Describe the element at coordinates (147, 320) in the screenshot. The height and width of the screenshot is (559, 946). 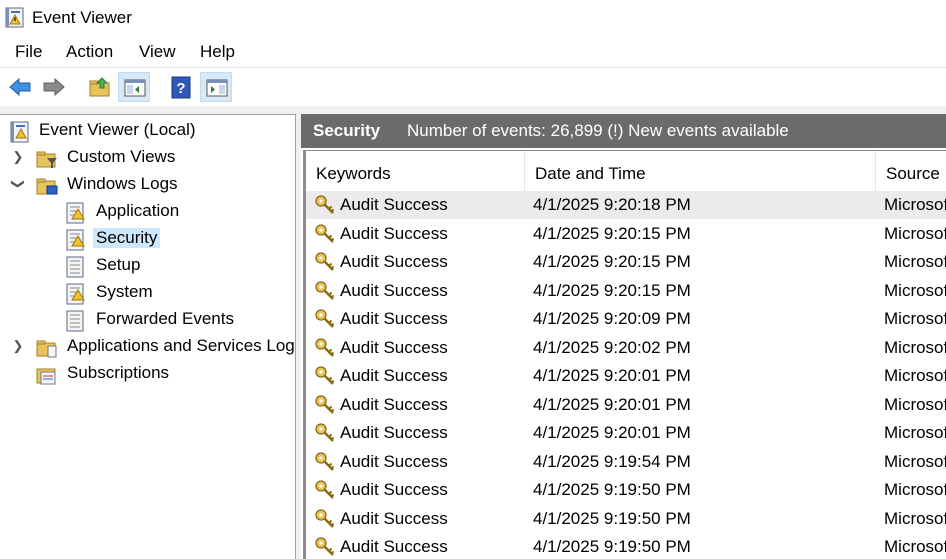
I see `tree-item-forwarded-events: Forwarded Events` at that location.